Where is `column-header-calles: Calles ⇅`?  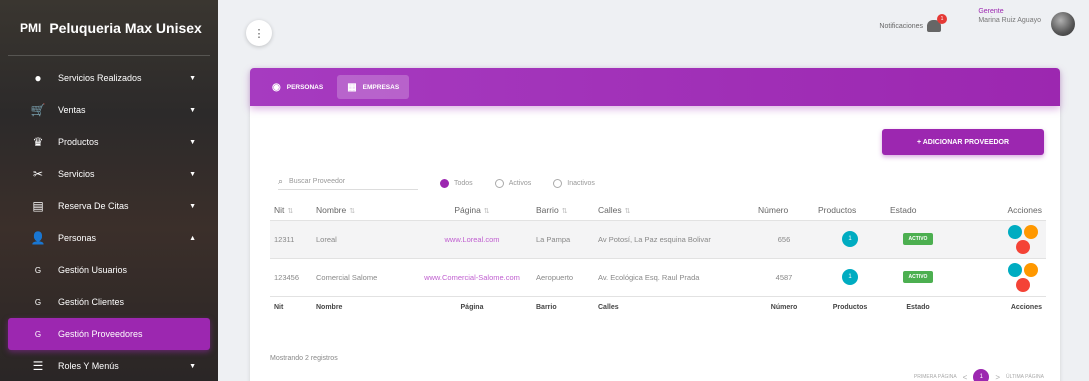 column-header-calles: Calles ⇅ is located at coordinates (674, 210).